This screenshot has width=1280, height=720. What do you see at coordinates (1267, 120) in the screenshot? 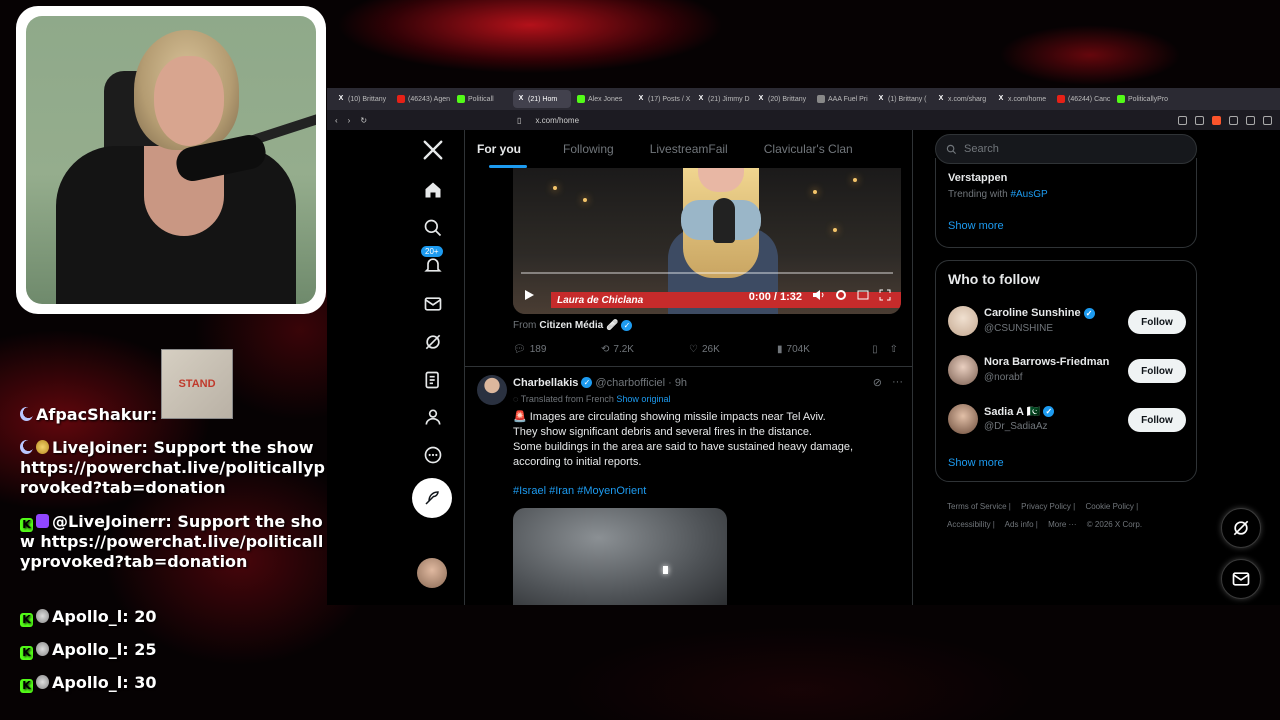
I see `menu-icon` at bounding box center [1267, 120].